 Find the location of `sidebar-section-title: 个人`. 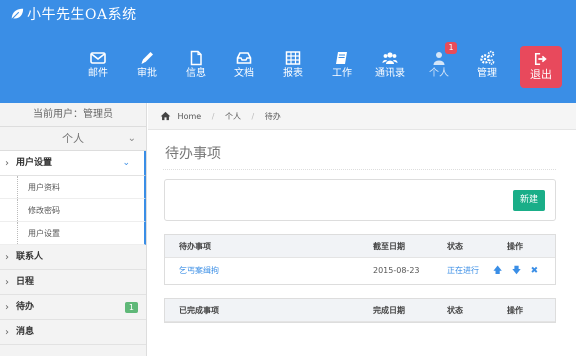

sidebar-section-title: 个人 is located at coordinates (73, 138).